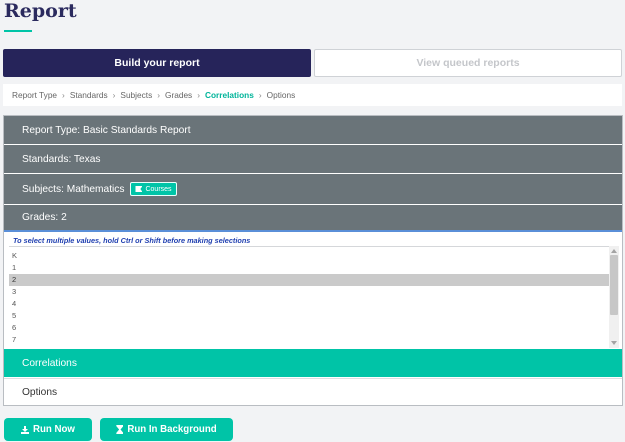 Image resolution: width=625 pixels, height=442 pixels. What do you see at coordinates (614, 285) in the screenshot?
I see `scroll-thumb` at bounding box center [614, 285].